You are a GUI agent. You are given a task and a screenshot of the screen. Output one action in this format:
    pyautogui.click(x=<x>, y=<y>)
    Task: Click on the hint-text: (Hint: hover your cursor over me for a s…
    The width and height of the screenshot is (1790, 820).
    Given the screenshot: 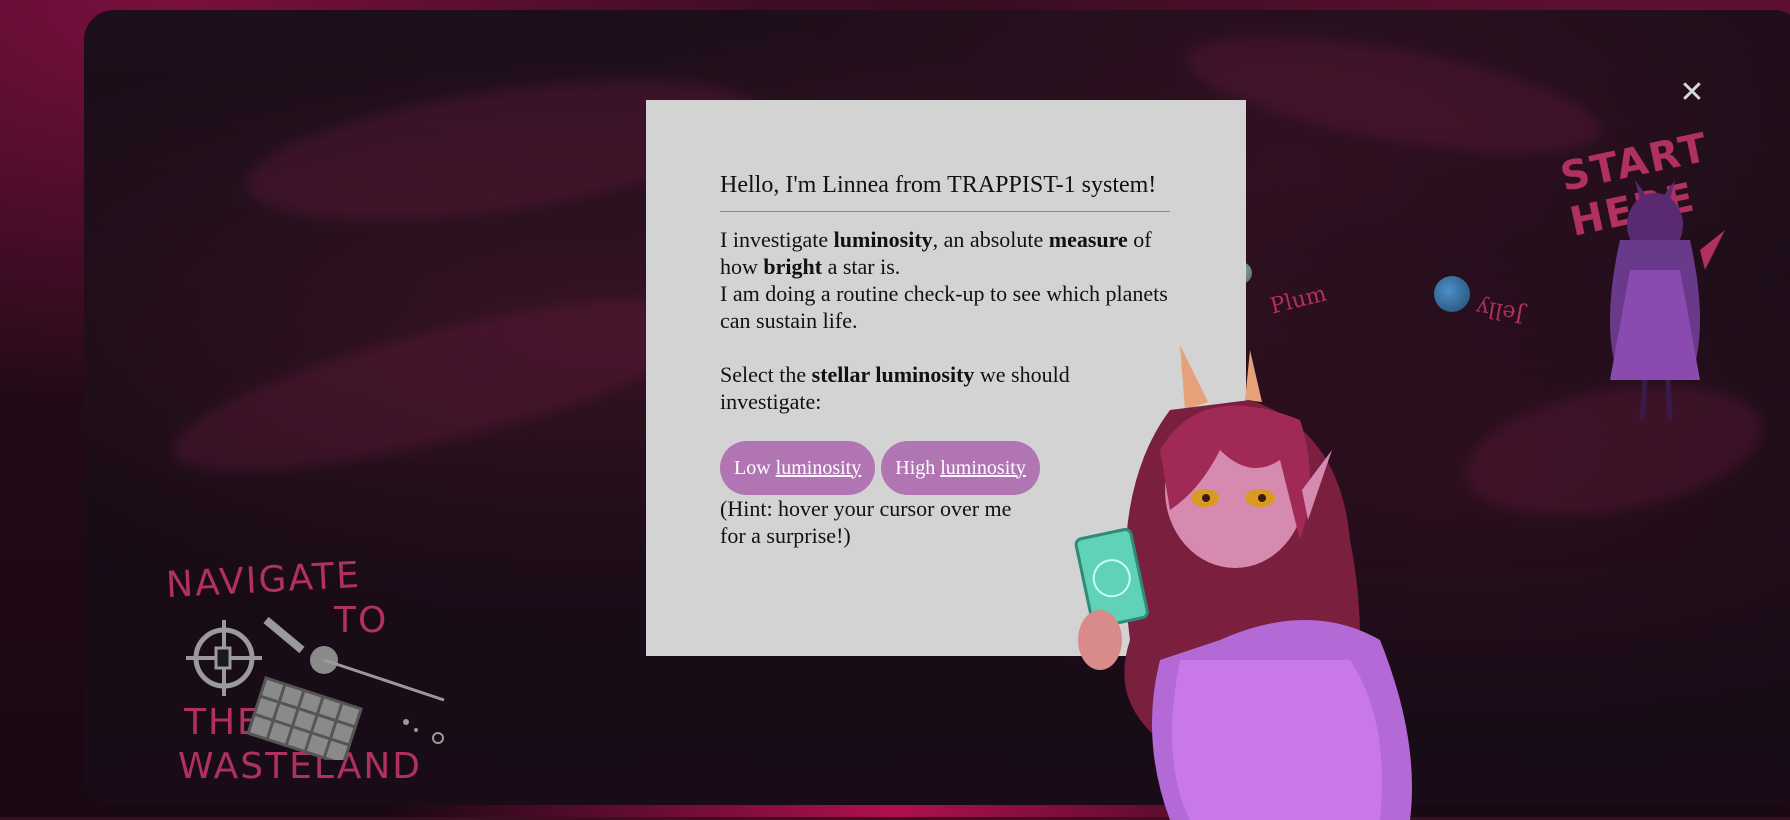 What is the action you would take?
    pyautogui.click(x=866, y=522)
    